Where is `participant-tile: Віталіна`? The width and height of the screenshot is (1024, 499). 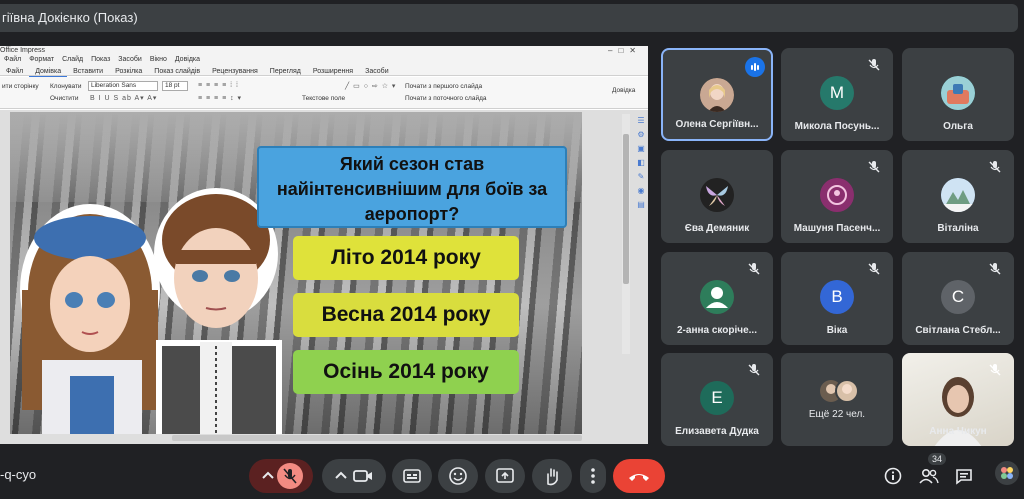 participant-tile: Віталіна is located at coordinates (958, 196).